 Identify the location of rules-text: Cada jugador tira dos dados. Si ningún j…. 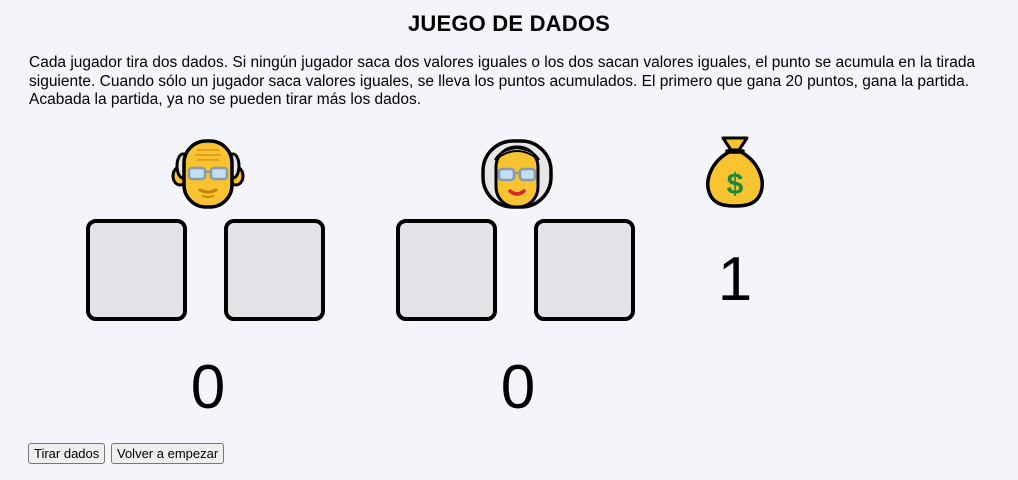
(502, 81).